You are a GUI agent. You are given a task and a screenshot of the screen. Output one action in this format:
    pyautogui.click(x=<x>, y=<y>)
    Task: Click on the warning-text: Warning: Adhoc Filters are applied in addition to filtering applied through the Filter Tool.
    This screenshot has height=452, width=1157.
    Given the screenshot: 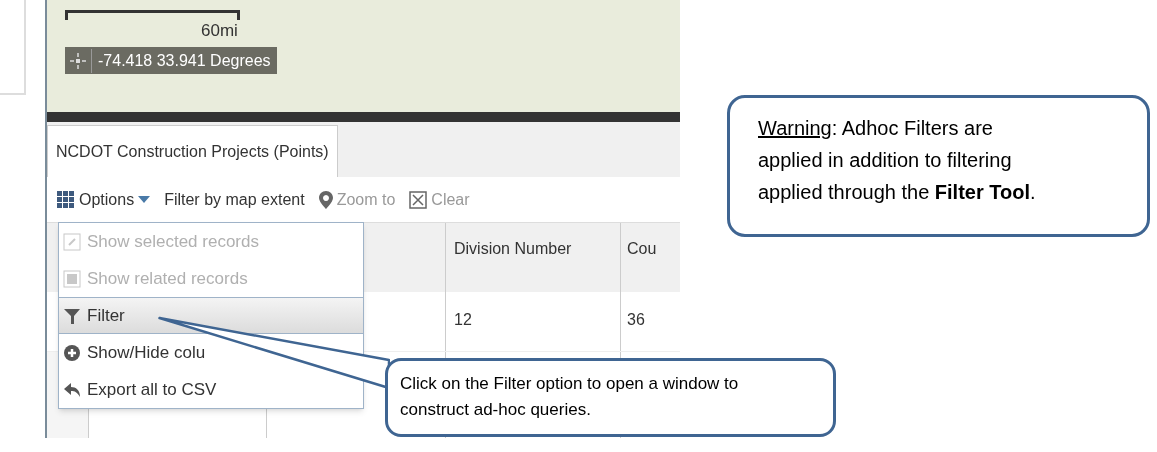 What is the action you would take?
    pyautogui.click(x=897, y=160)
    